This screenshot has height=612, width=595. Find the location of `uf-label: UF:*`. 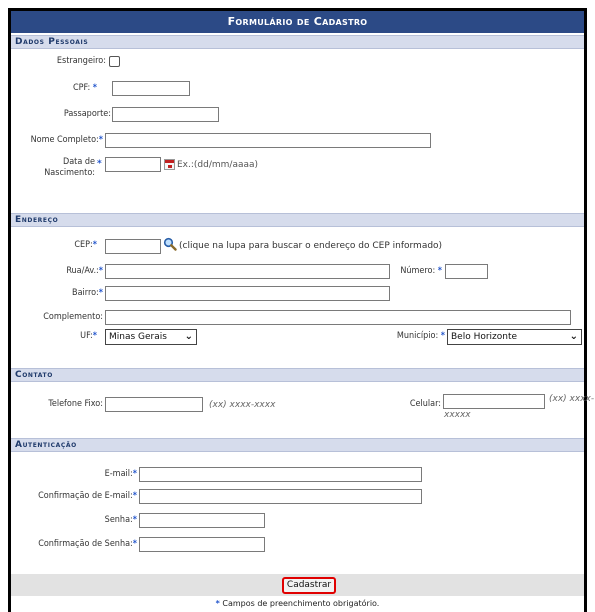

uf-label: UF:* is located at coordinates (88, 336).